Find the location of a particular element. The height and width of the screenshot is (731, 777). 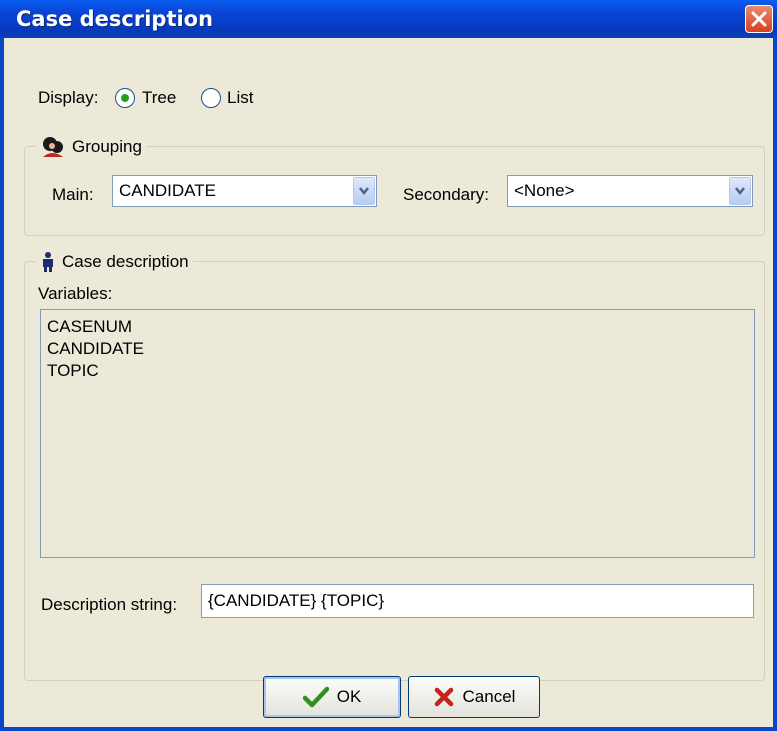

display-list-radio is located at coordinates (211, 98).